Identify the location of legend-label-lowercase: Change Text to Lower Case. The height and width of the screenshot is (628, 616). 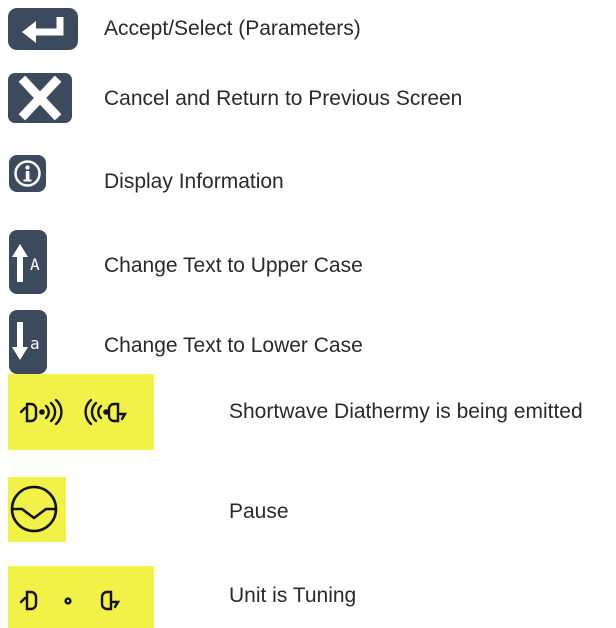
(233, 345).